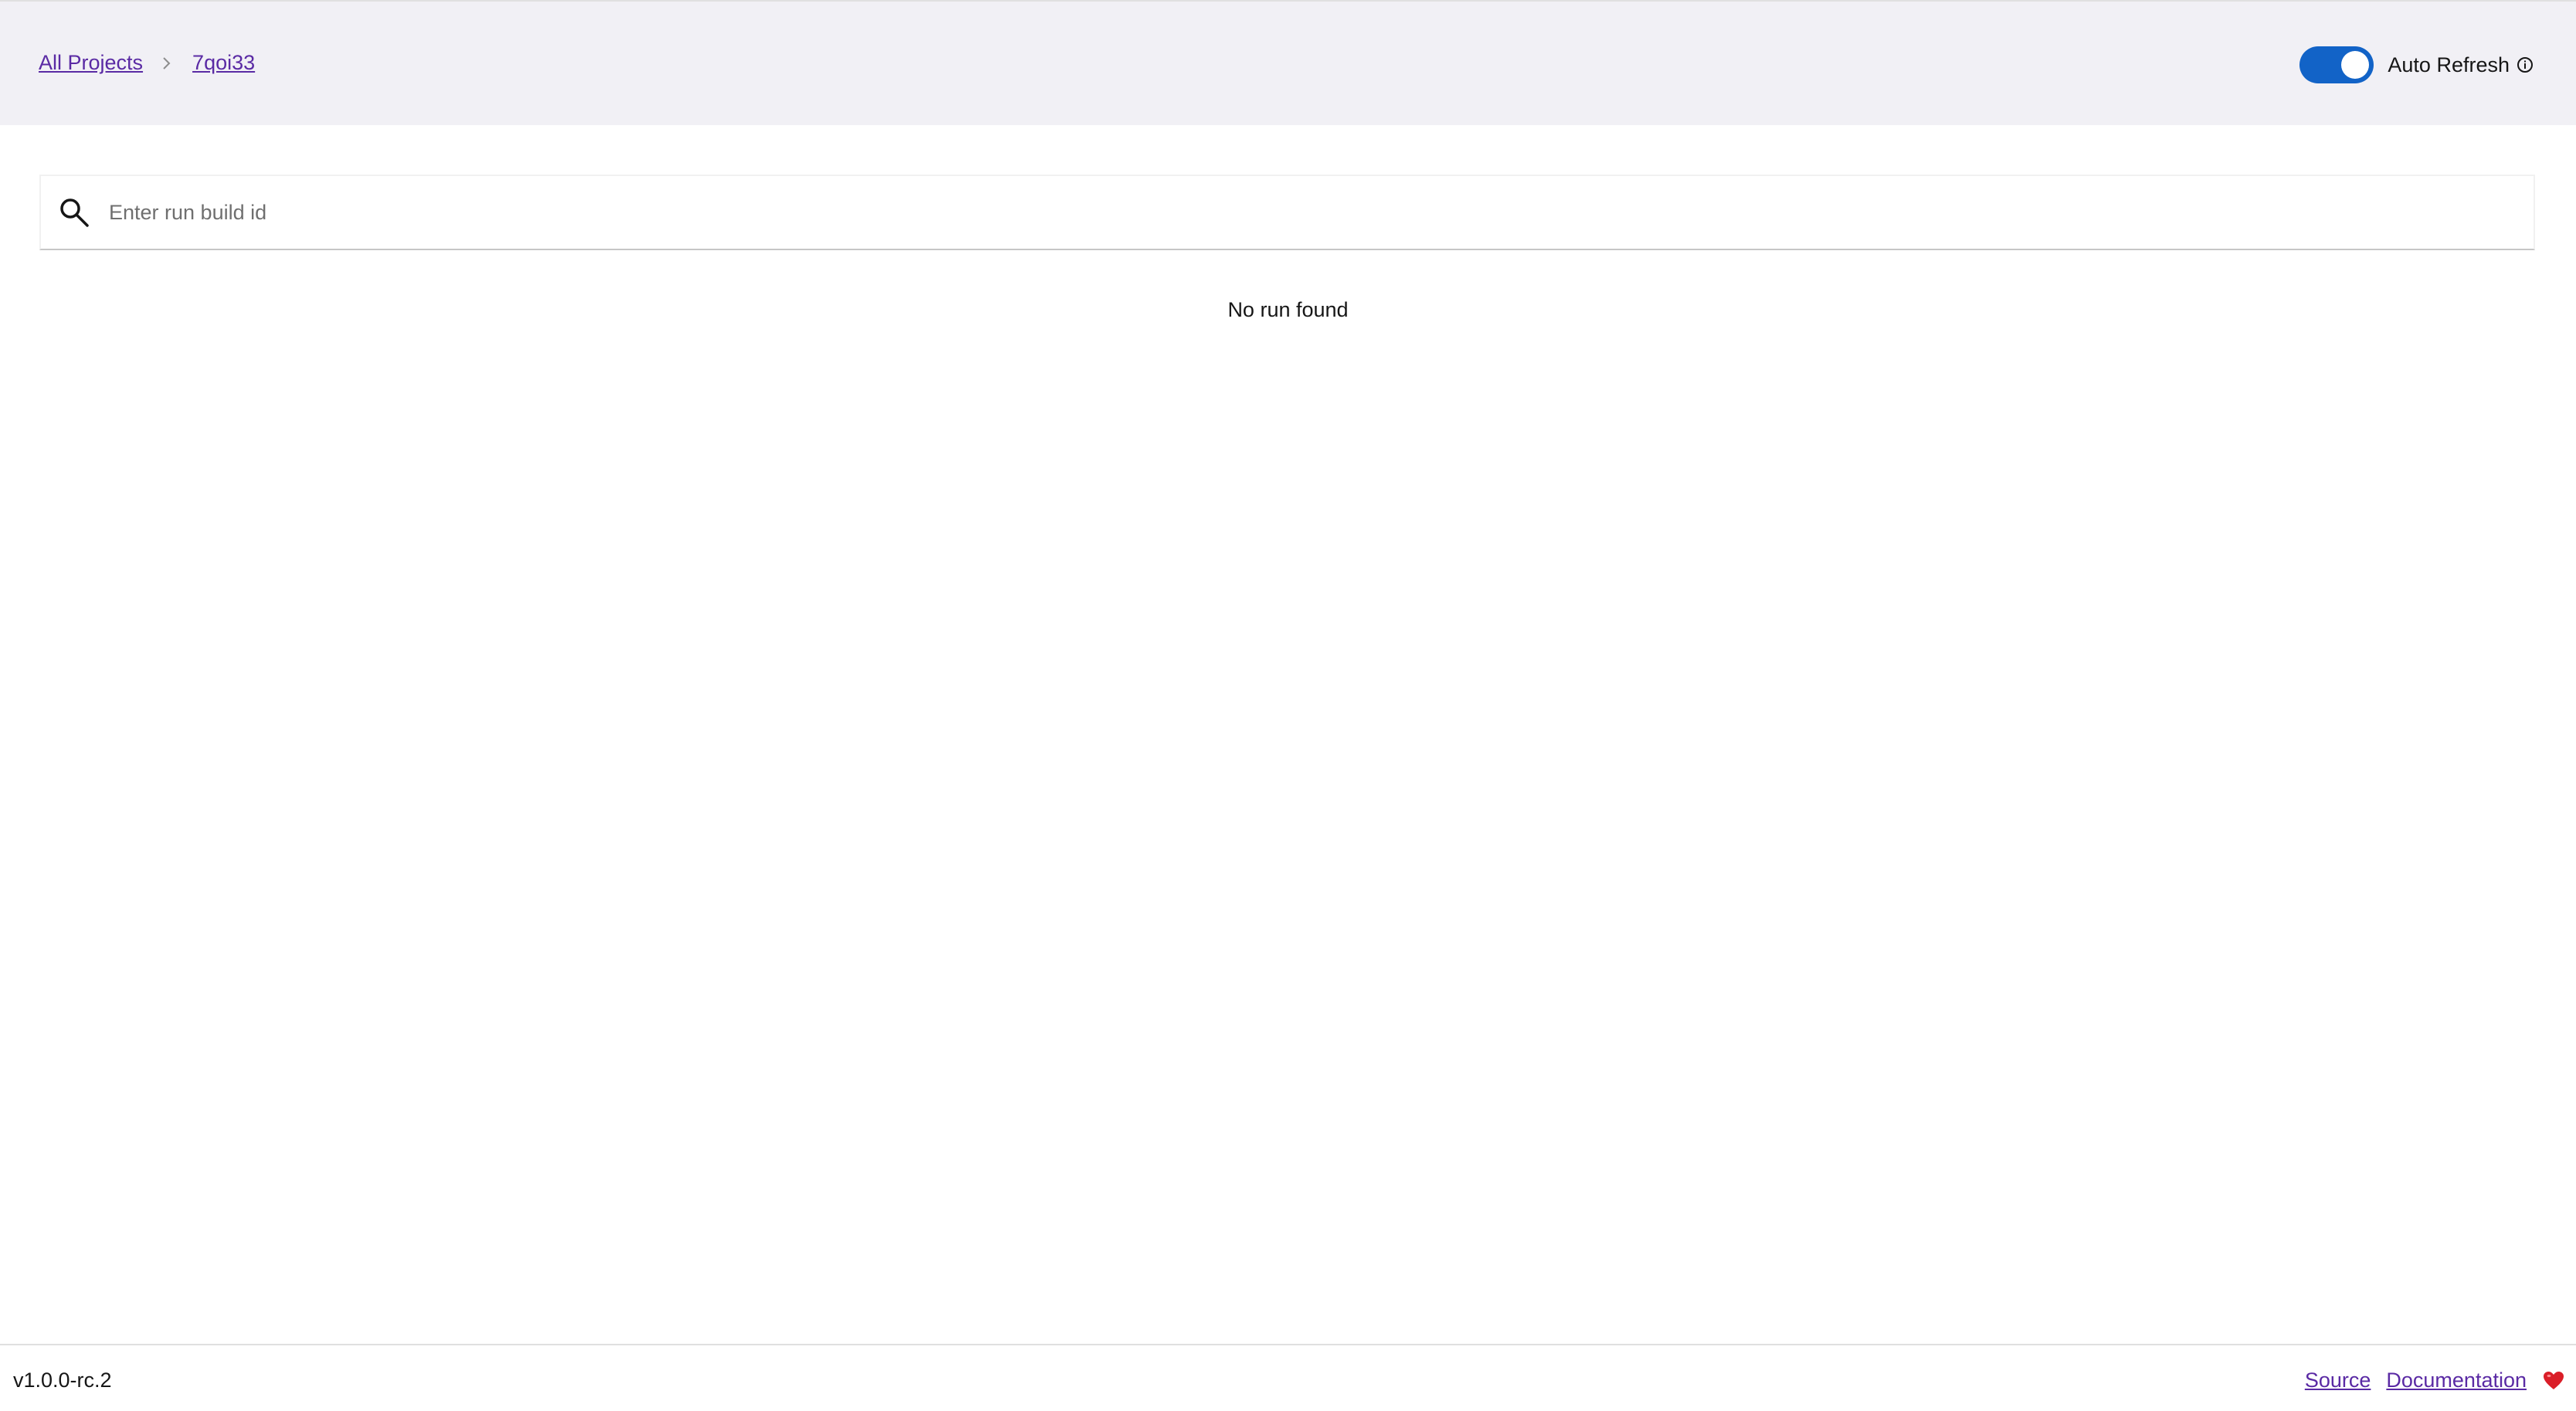 The height and width of the screenshot is (1411, 2576). Describe the element at coordinates (2338, 1381) in the screenshot. I see `source-link: Source` at that location.